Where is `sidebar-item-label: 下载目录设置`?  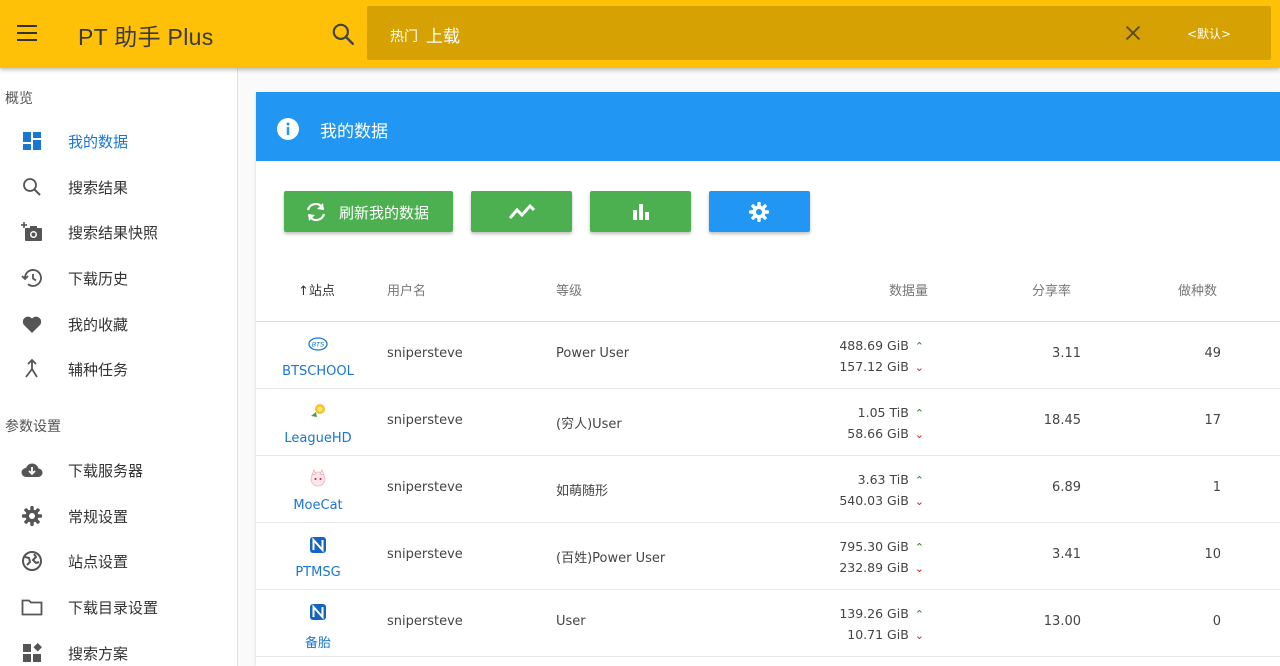 sidebar-item-label: 下载目录设置 is located at coordinates (113, 608).